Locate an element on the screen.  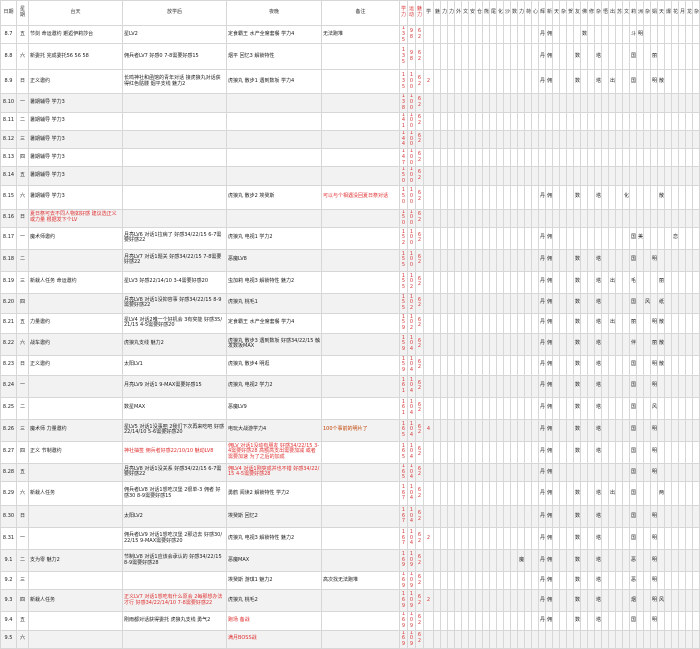
social-link-cell: 烟 is located at coordinates (633, 601).